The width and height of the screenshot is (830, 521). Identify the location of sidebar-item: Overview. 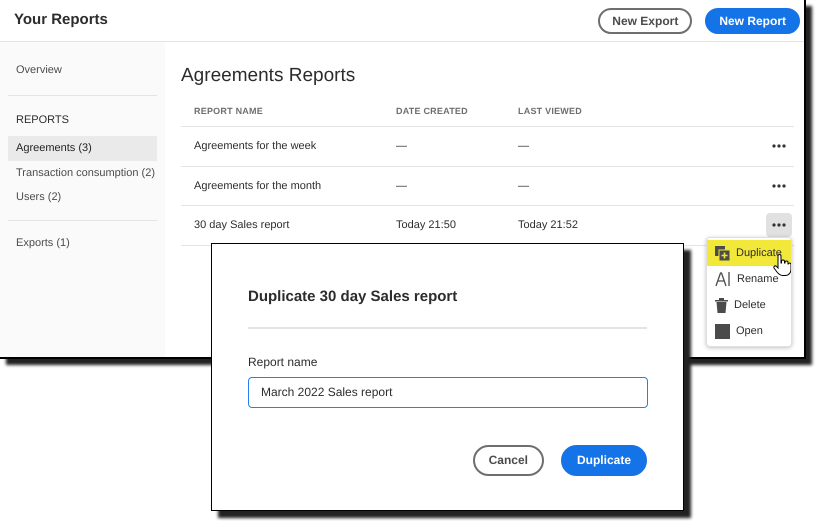
(82, 70).